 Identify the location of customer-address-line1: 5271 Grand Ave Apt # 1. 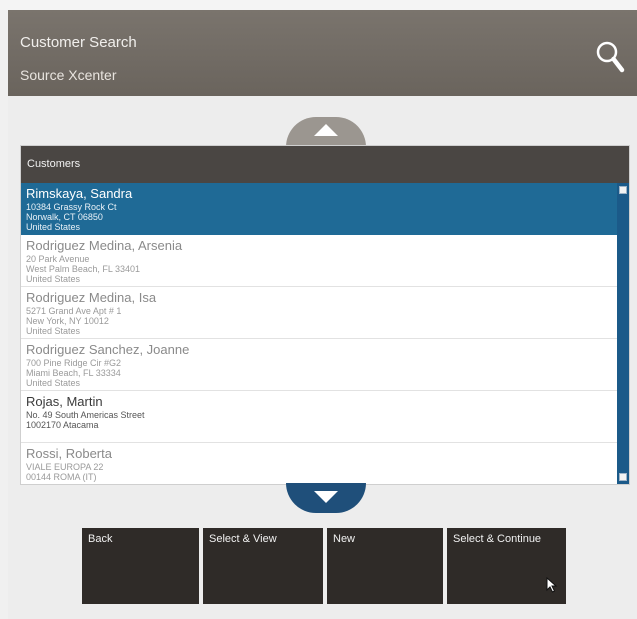
(74, 311).